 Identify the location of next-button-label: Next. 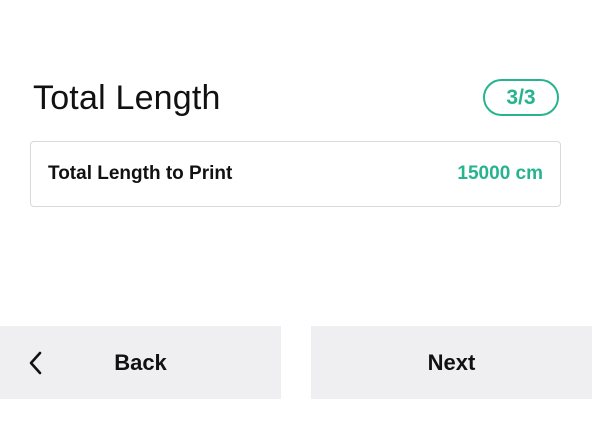
(451, 362).